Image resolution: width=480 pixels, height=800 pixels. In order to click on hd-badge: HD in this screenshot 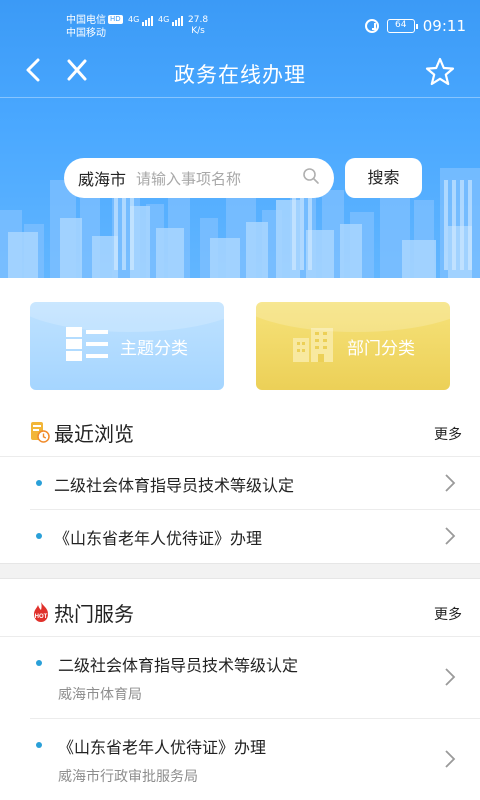, I will do `click(115, 19)`.